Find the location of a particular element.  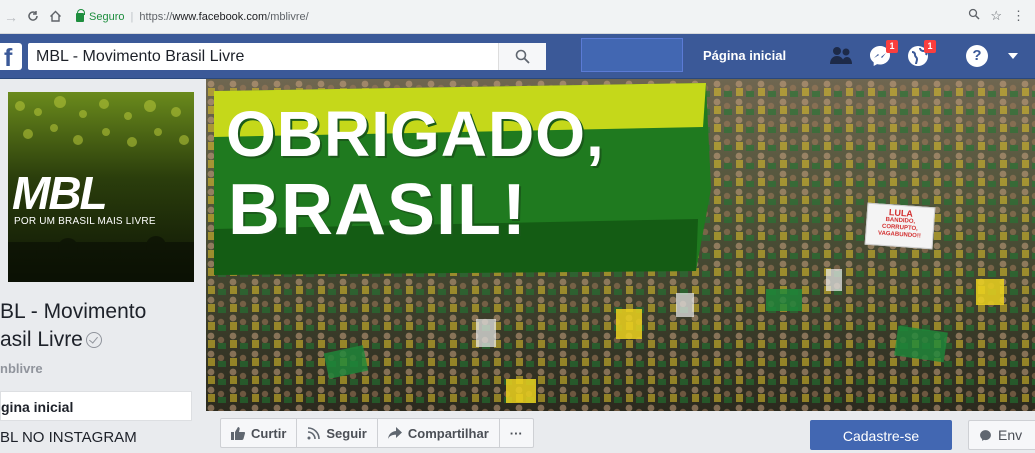

menu-kebab-icon: ⋮ is located at coordinates (1018, 16).